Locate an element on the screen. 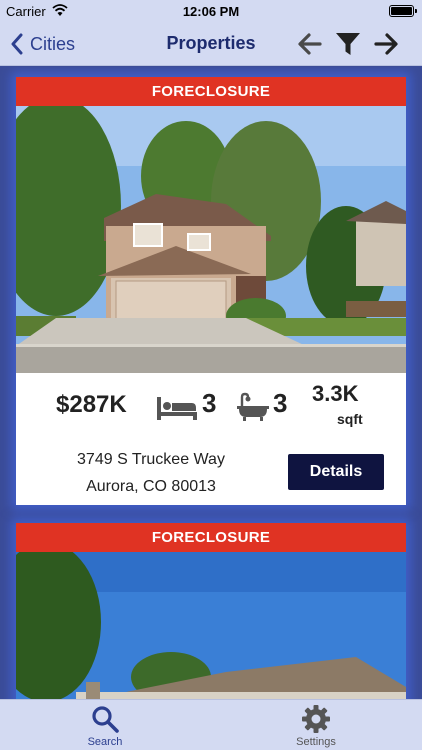 The image size is (422, 750). bathroom-count: 3 is located at coordinates (280, 403).